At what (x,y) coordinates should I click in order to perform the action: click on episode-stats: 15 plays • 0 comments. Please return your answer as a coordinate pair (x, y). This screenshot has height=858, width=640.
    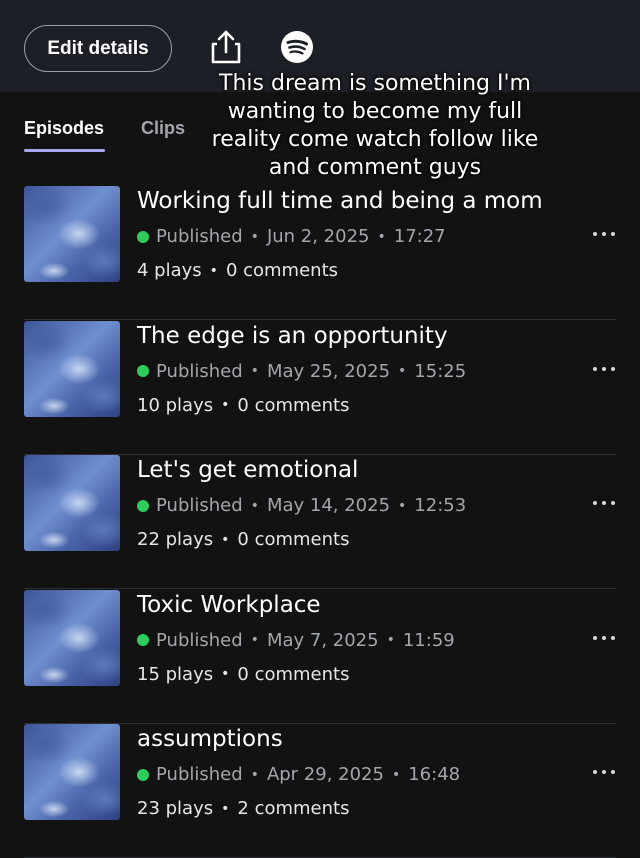
    Looking at the image, I should click on (243, 674).